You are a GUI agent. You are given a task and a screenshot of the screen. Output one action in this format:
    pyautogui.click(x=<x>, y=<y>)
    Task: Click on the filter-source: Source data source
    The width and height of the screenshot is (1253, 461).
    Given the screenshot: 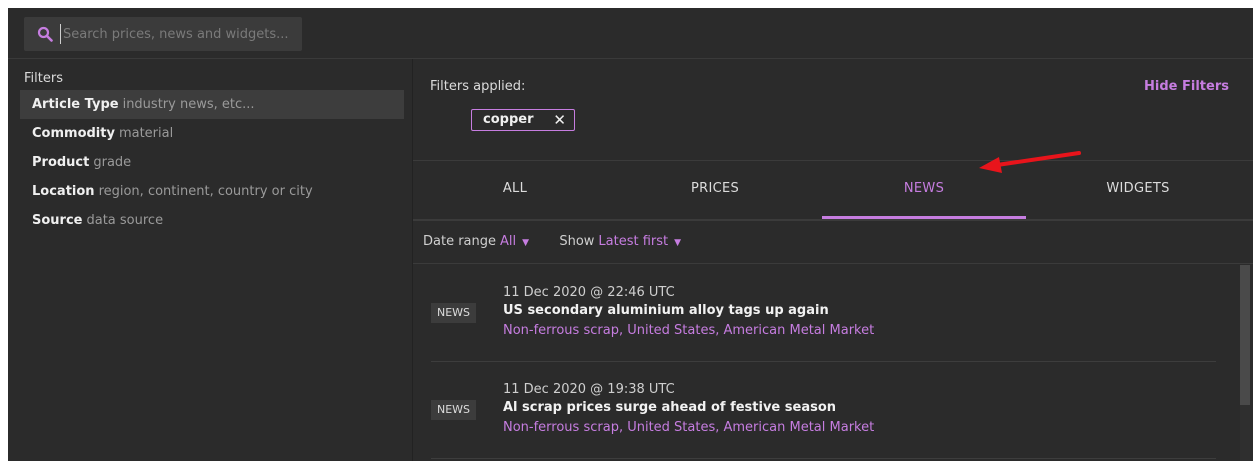 What is the action you would take?
    pyautogui.click(x=212, y=220)
    